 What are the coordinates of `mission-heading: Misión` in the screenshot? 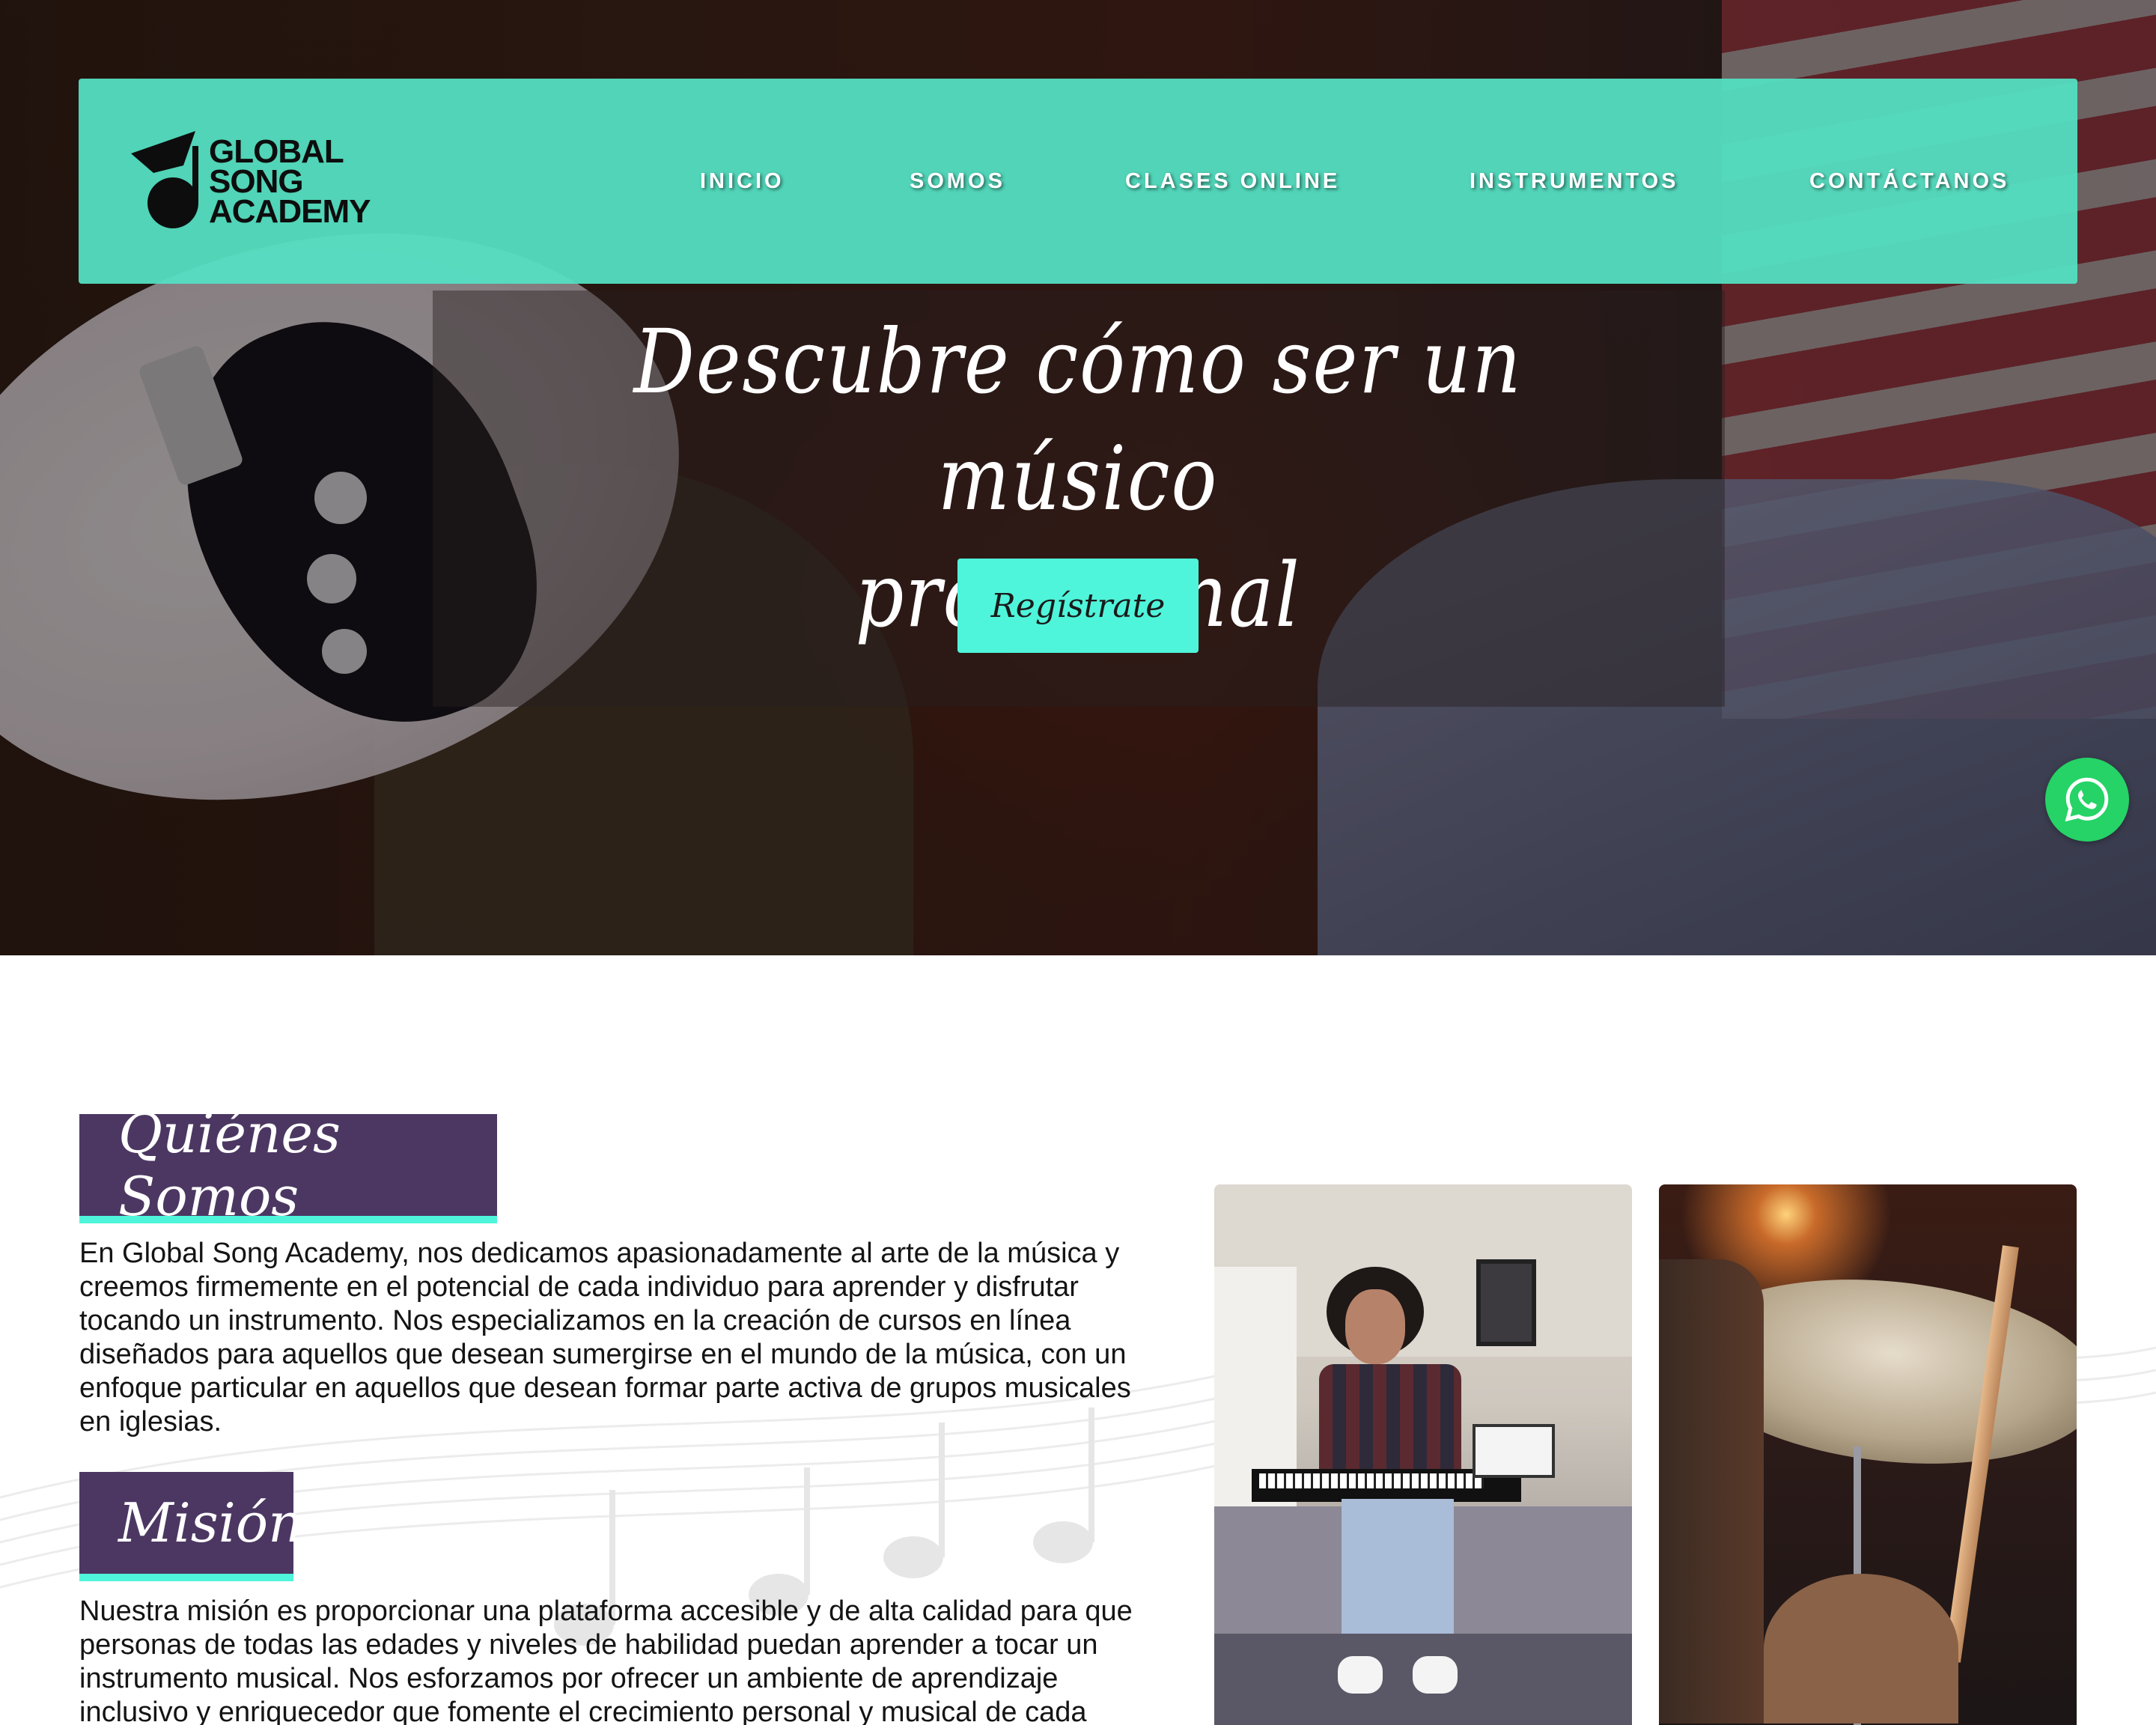 It's located at (190, 1526).